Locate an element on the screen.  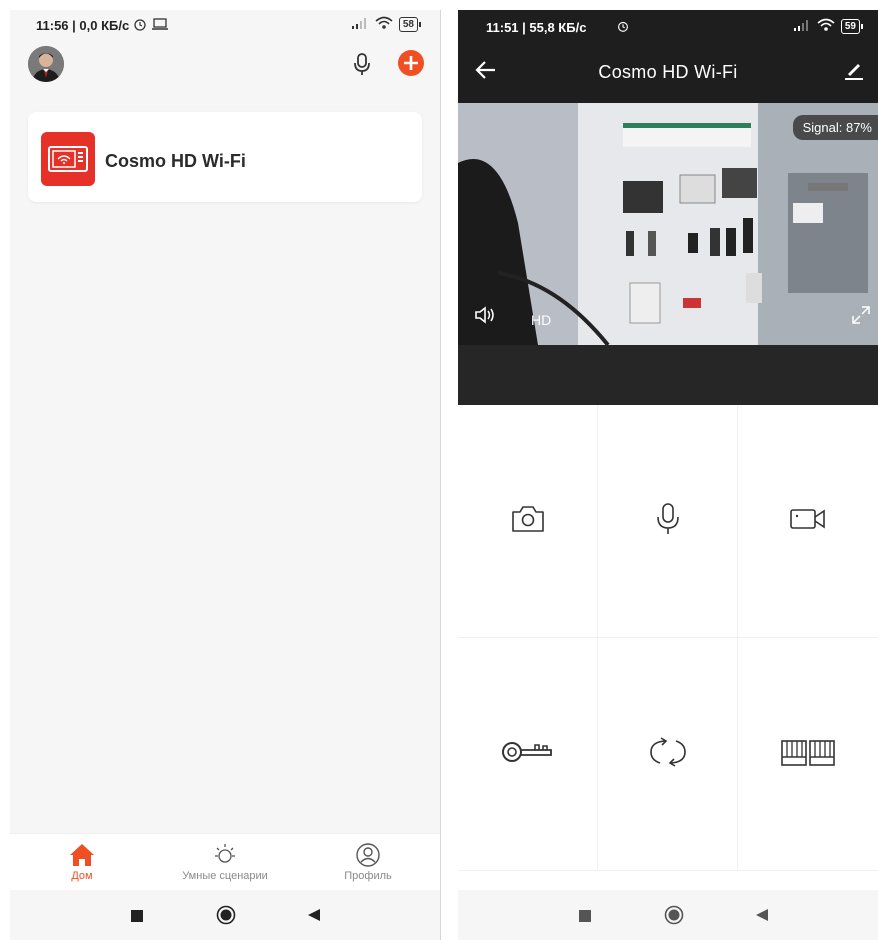
talk-button is located at coordinates (668, 521).